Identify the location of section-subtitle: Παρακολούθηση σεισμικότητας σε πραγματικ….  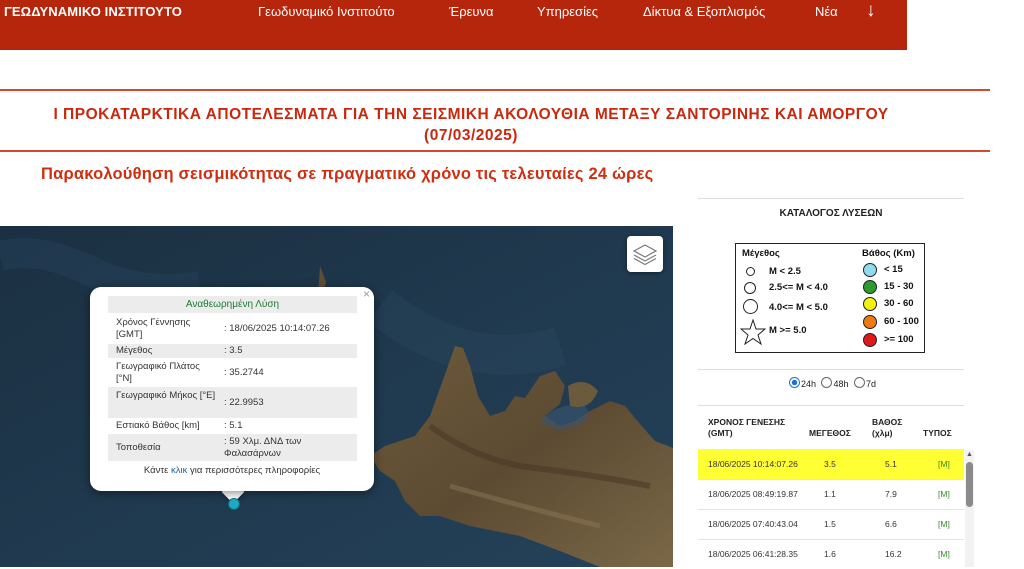
(347, 174).